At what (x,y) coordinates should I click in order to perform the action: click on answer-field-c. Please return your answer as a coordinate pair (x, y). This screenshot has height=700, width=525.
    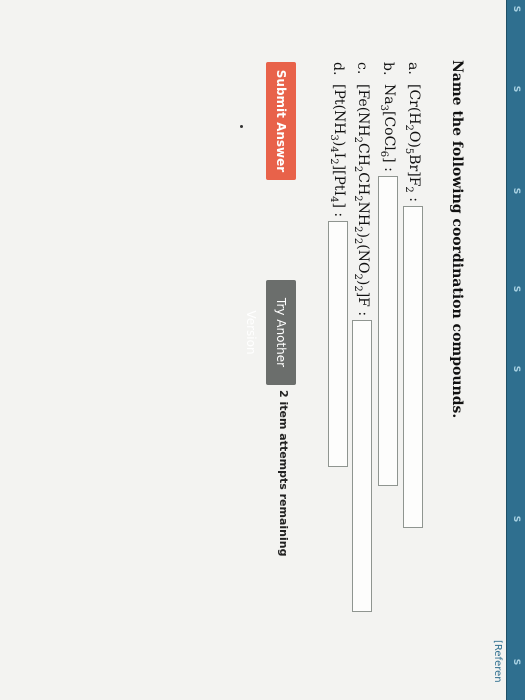
    Looking at the image, I should click on (362, 466).